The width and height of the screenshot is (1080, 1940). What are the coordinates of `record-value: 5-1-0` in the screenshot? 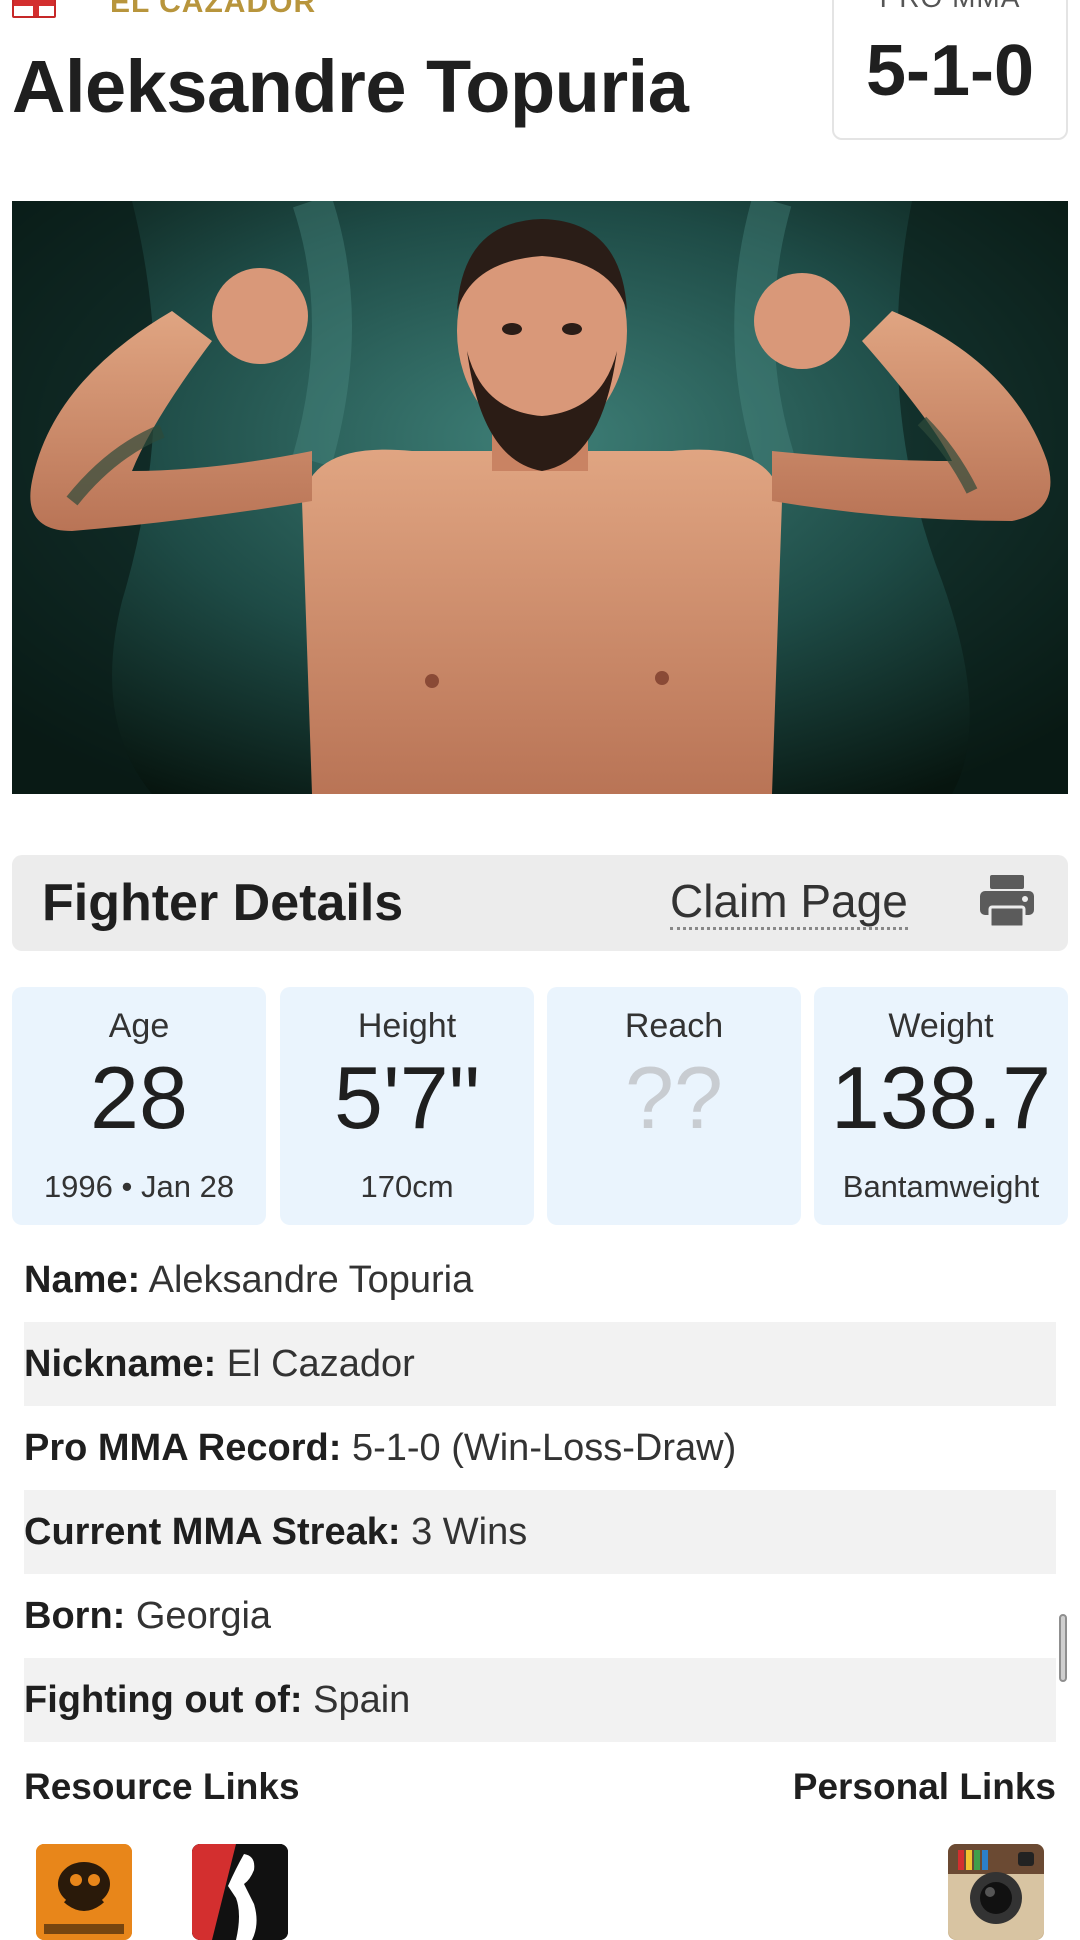 It's located at (950, 71).